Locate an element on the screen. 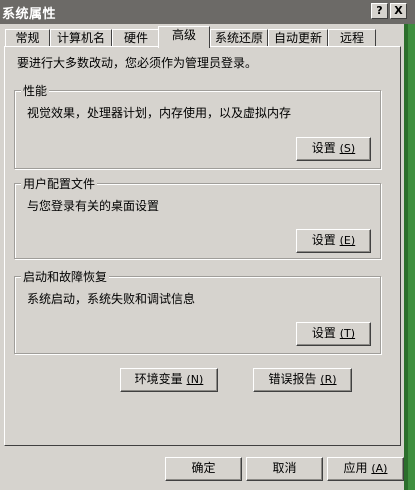 This screenshot has width=415, height=490. help-button: ? is located at coordinates (379, 11).